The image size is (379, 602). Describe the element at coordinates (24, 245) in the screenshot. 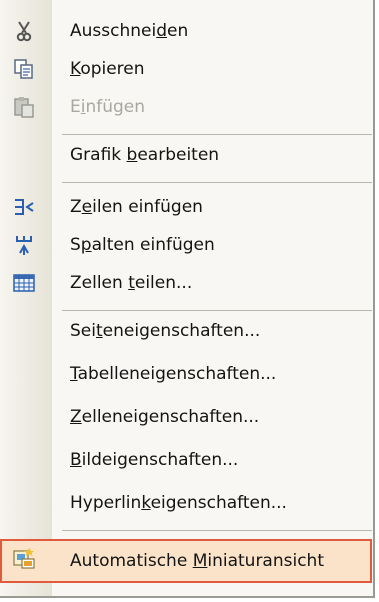

I see `insert-columns-icon` at that location.